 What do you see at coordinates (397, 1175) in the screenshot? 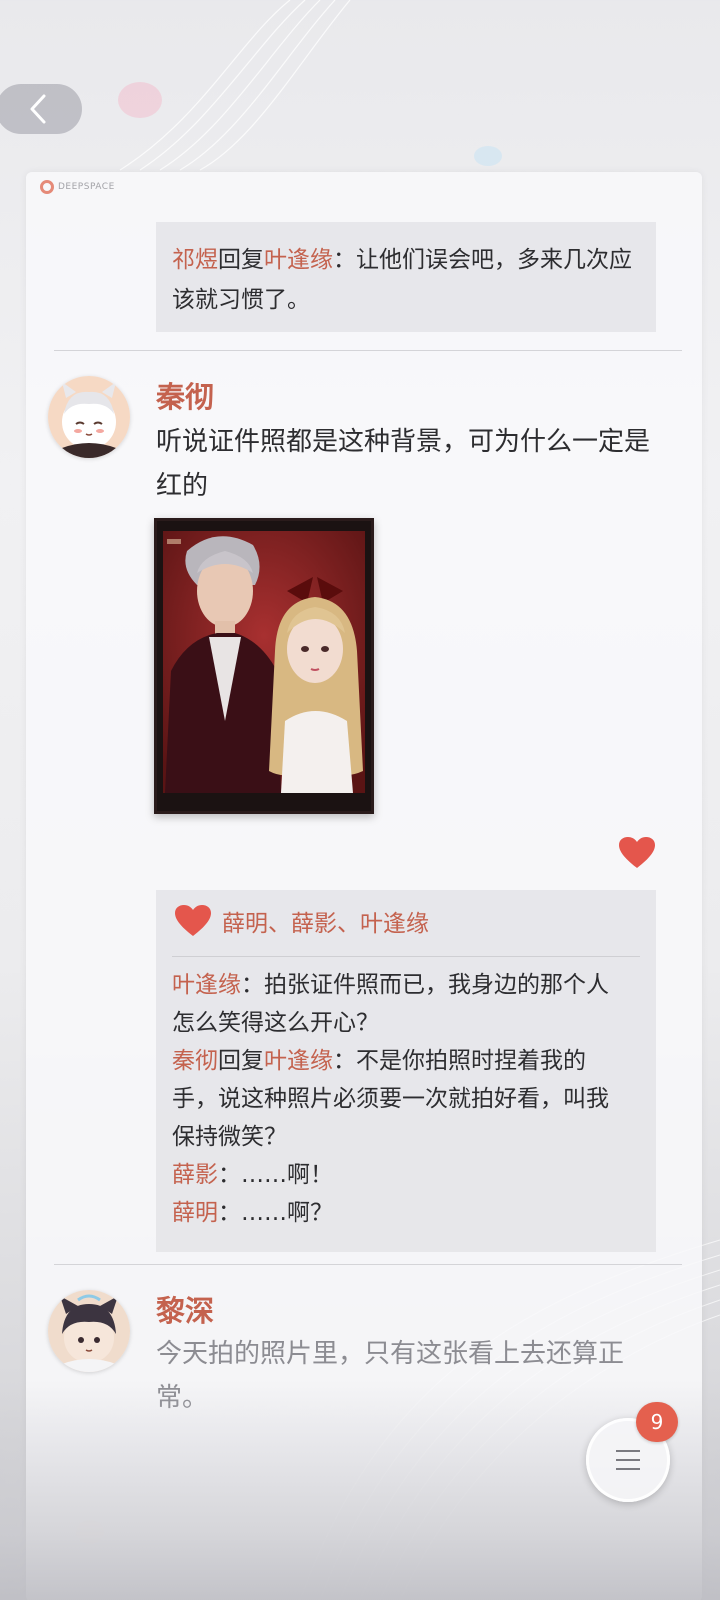
I see `comment-item: 薛影：……啊！` at bounding box center [397, 1175].